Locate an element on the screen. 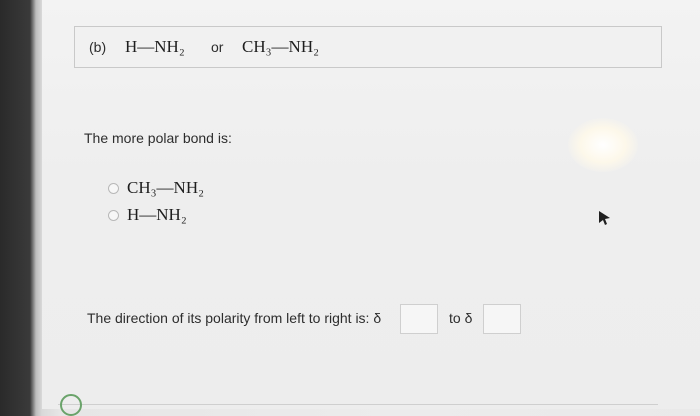 Image resolution: width=700 pixels, height=416 pixels. option-h-nh2: H—NH₂ is located at coordinates (147, 215).